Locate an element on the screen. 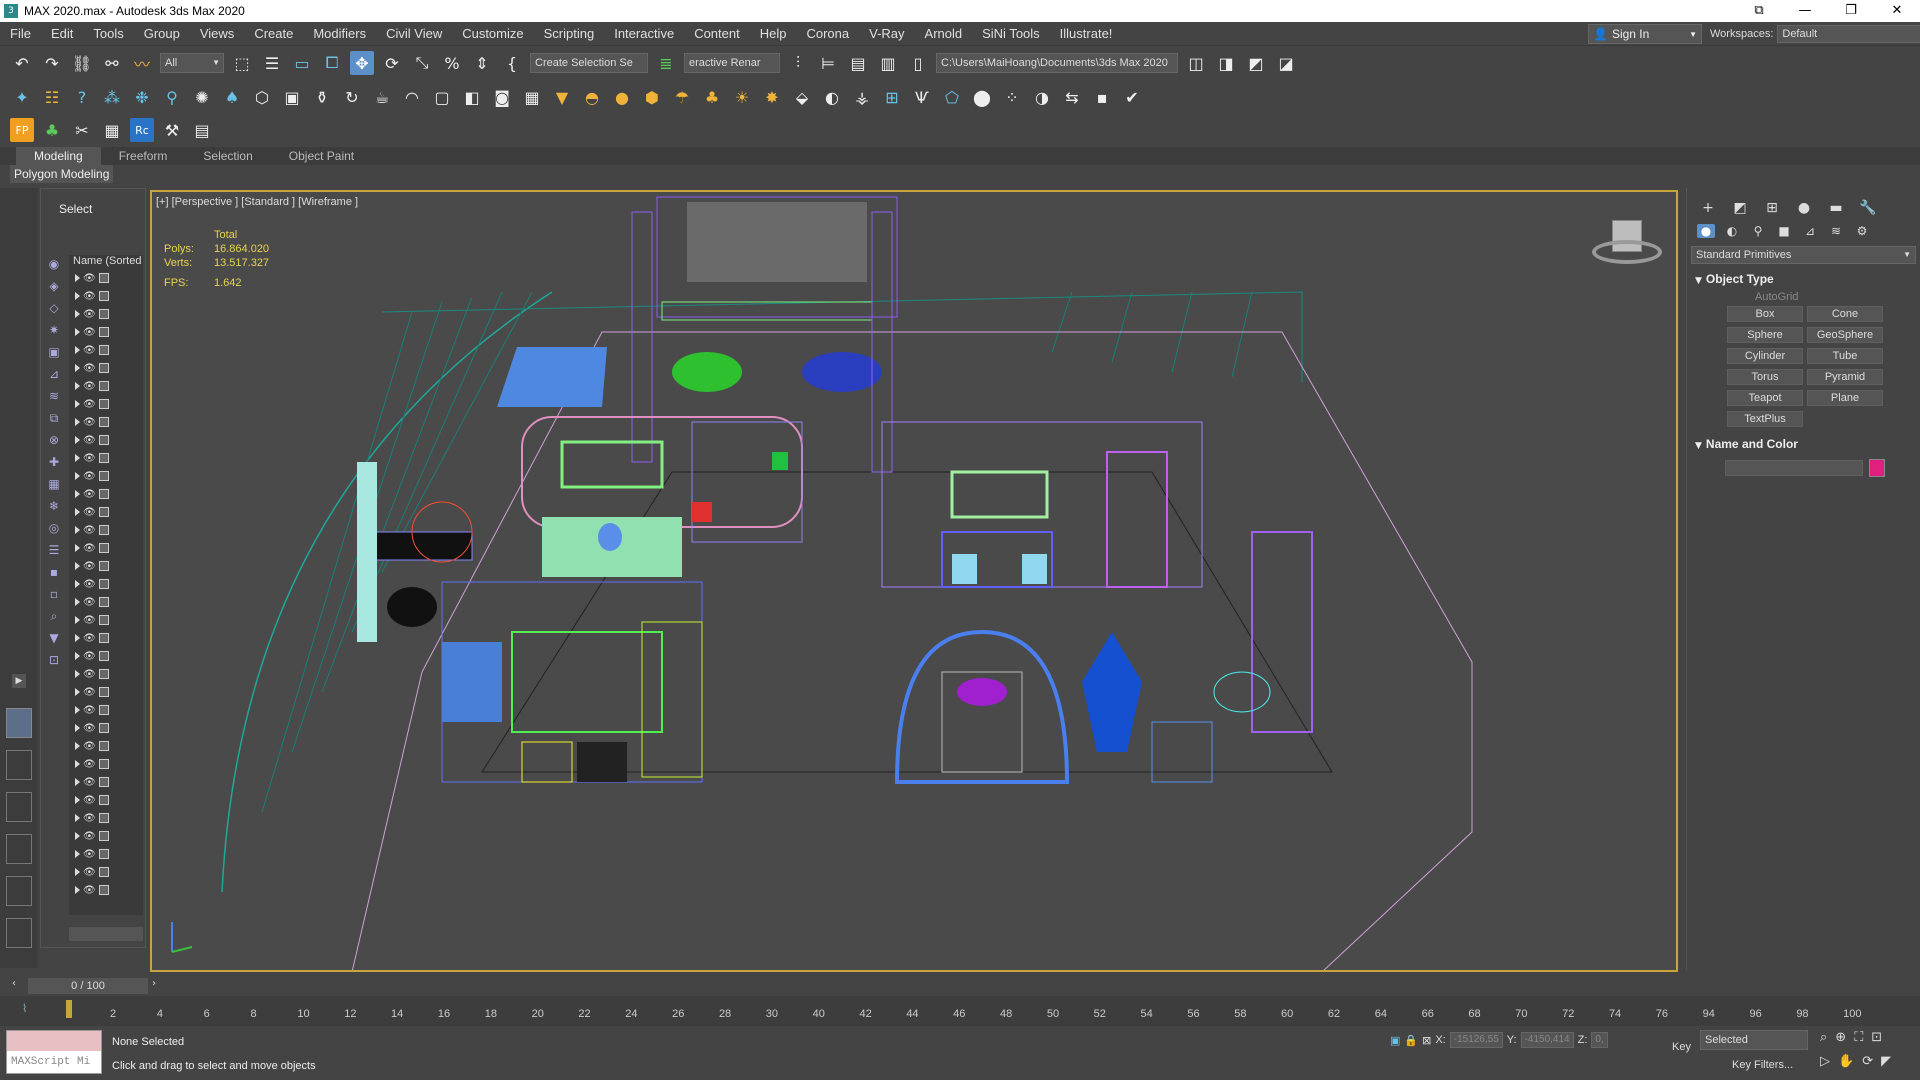 This screenshot has height=1080, width=1920. filter-icon: ▼ is located at coordinates (54, 638).